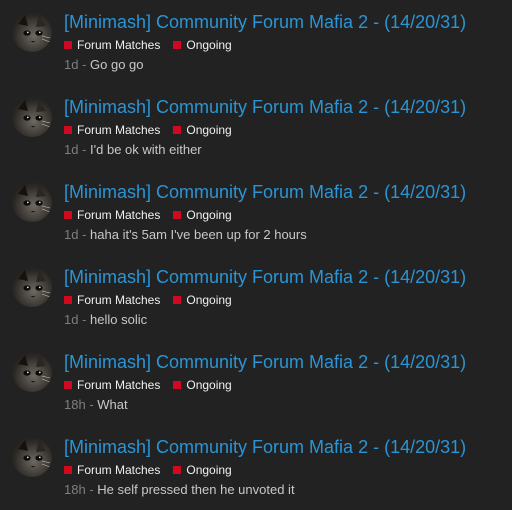 Image resolution: width=512 pixels, height=510 pixels. Describe the element at coordinates (146, 149) in the screenshot. I see `post-excerpt: I'd be ok with either` at that location.